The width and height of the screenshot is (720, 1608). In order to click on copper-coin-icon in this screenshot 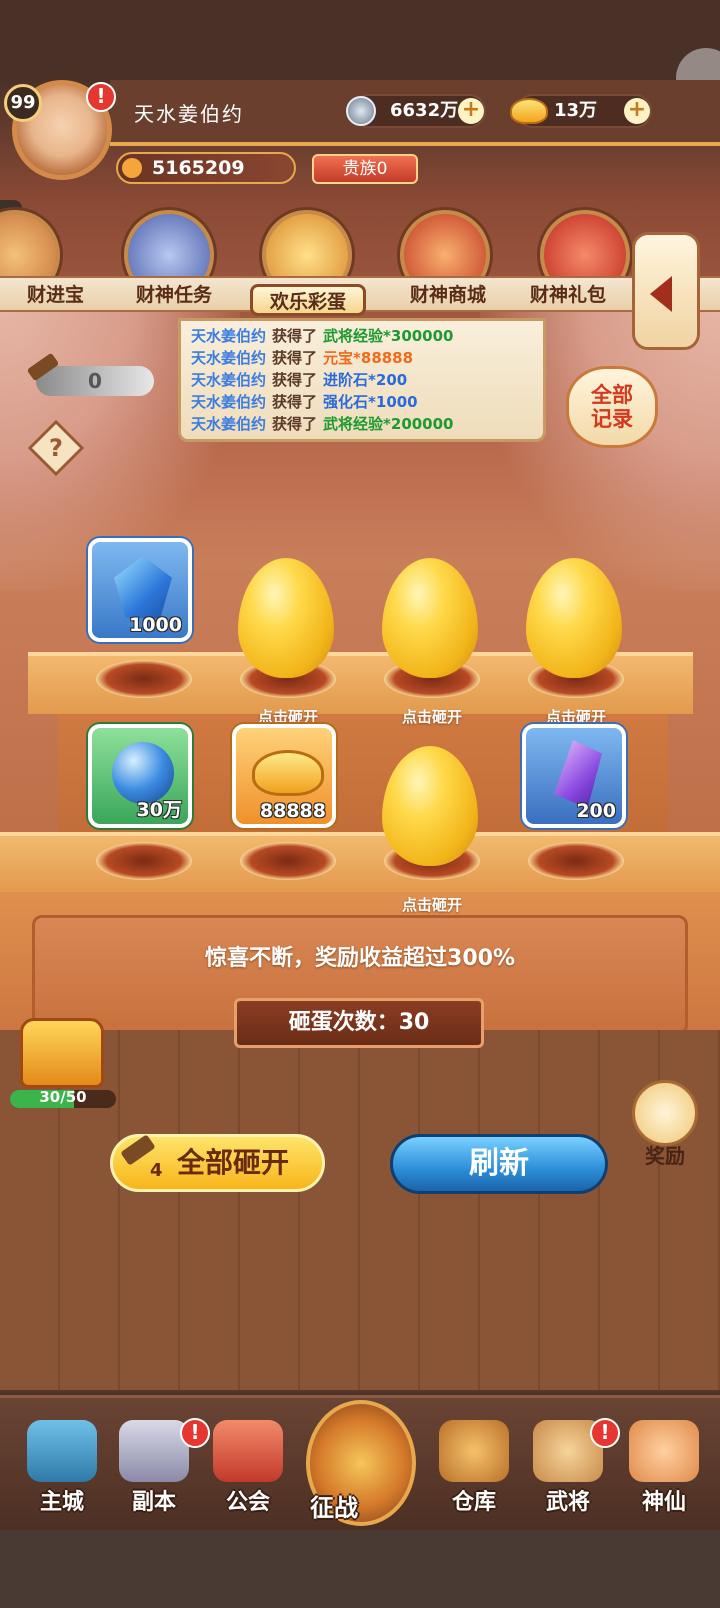, I will do `click(361, 111)`.